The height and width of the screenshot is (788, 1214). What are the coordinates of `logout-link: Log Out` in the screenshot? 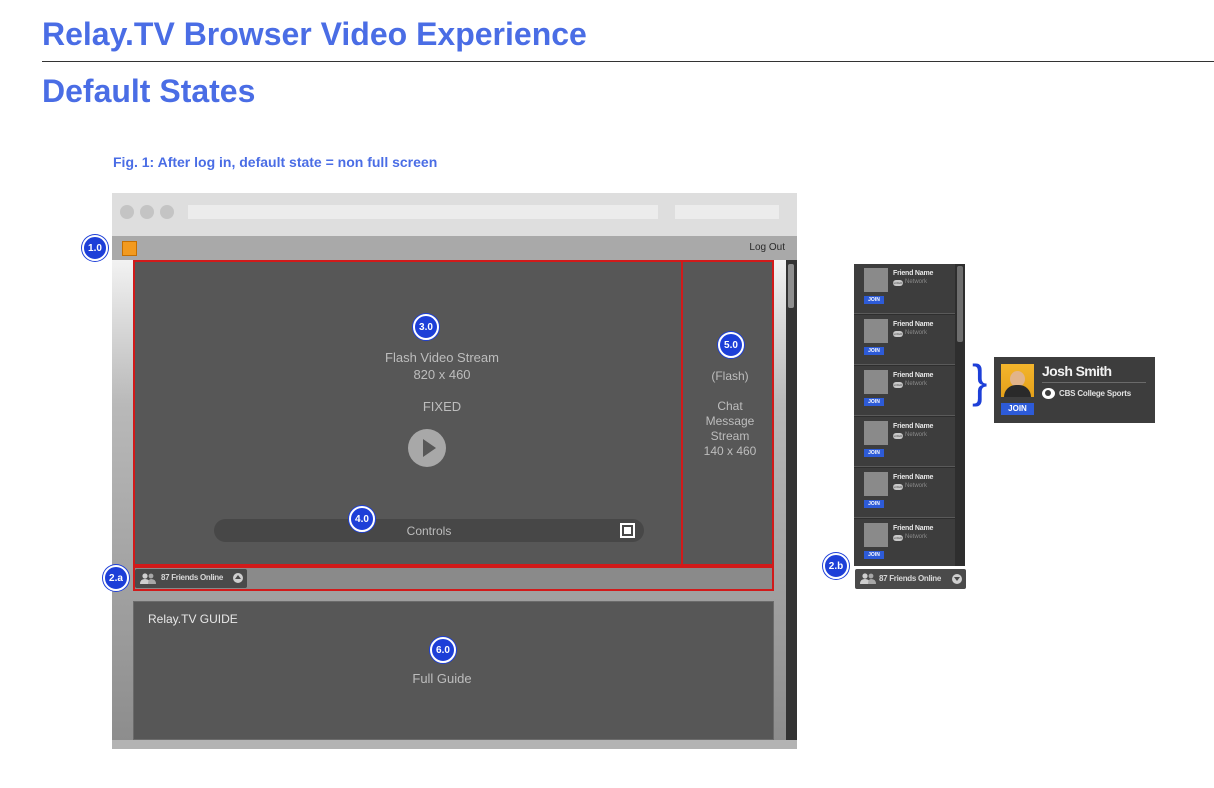 It's located at (767, 247).